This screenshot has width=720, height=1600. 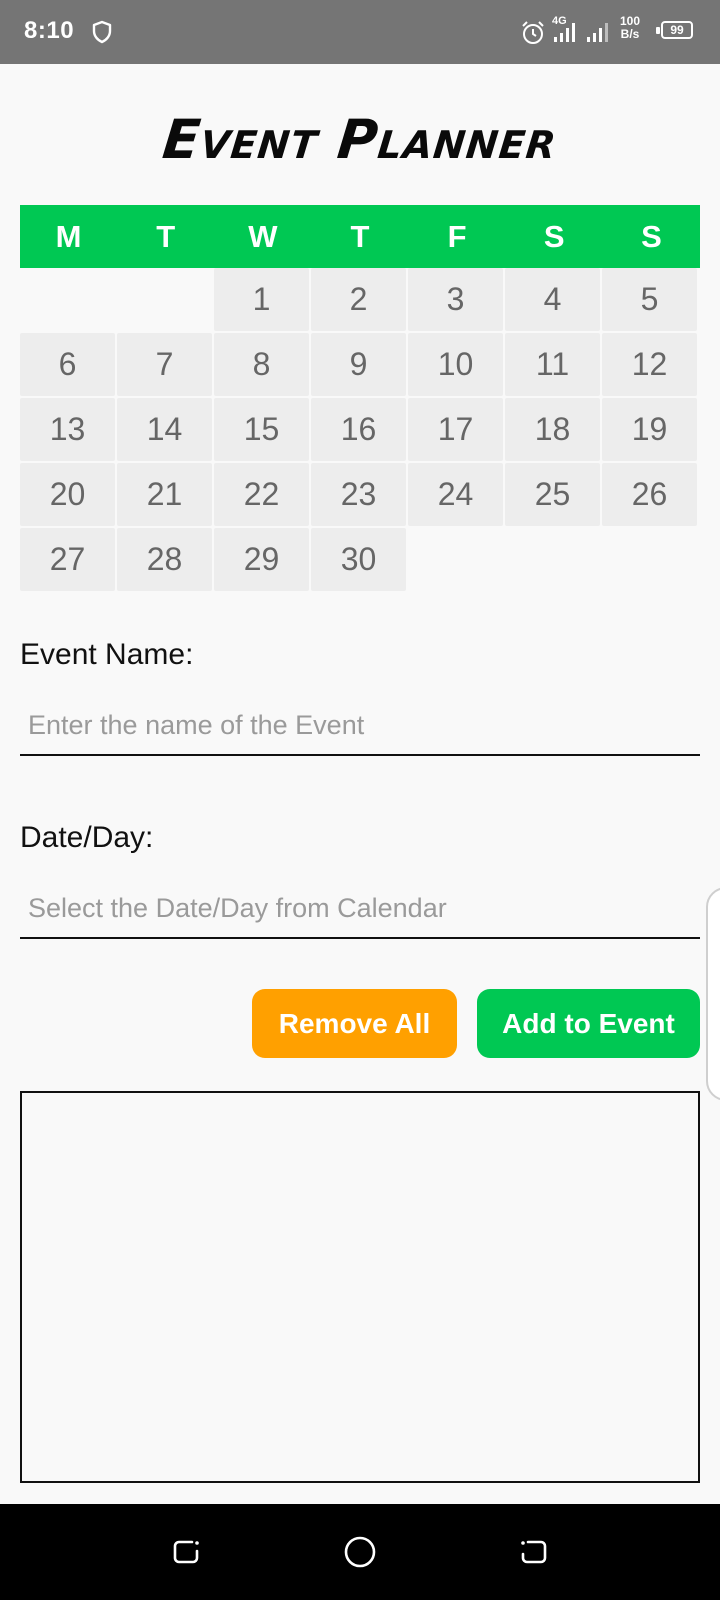 I want to click on alarm-icon, so click(x=533, y=32).